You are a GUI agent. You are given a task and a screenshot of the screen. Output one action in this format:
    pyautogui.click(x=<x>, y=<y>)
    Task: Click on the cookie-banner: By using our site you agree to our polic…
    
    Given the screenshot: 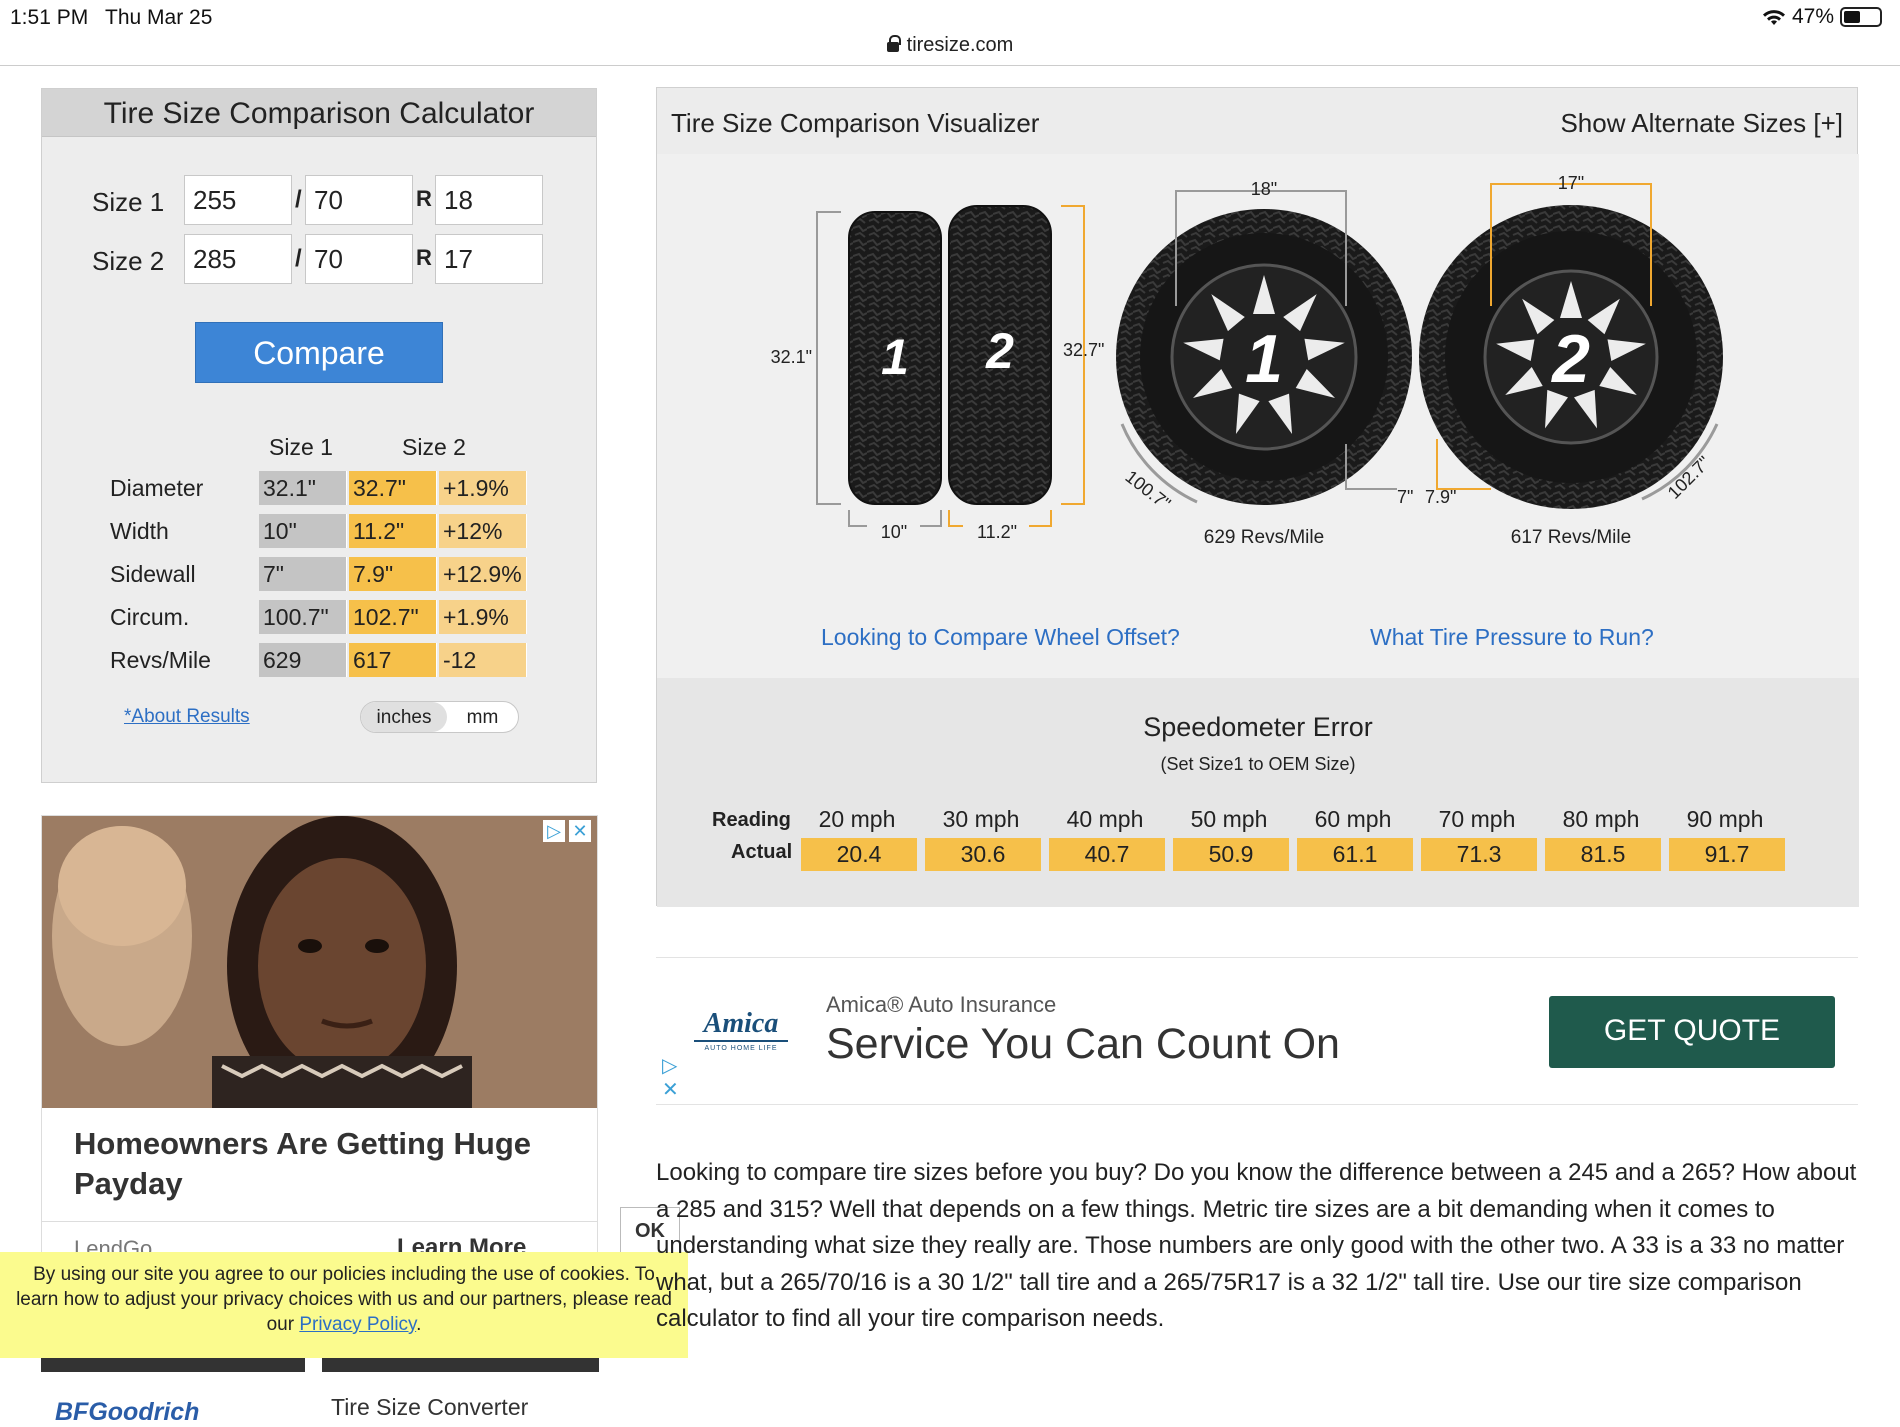 What is the action you would take?
    pyautogui.click(x=344, y=1305)
    